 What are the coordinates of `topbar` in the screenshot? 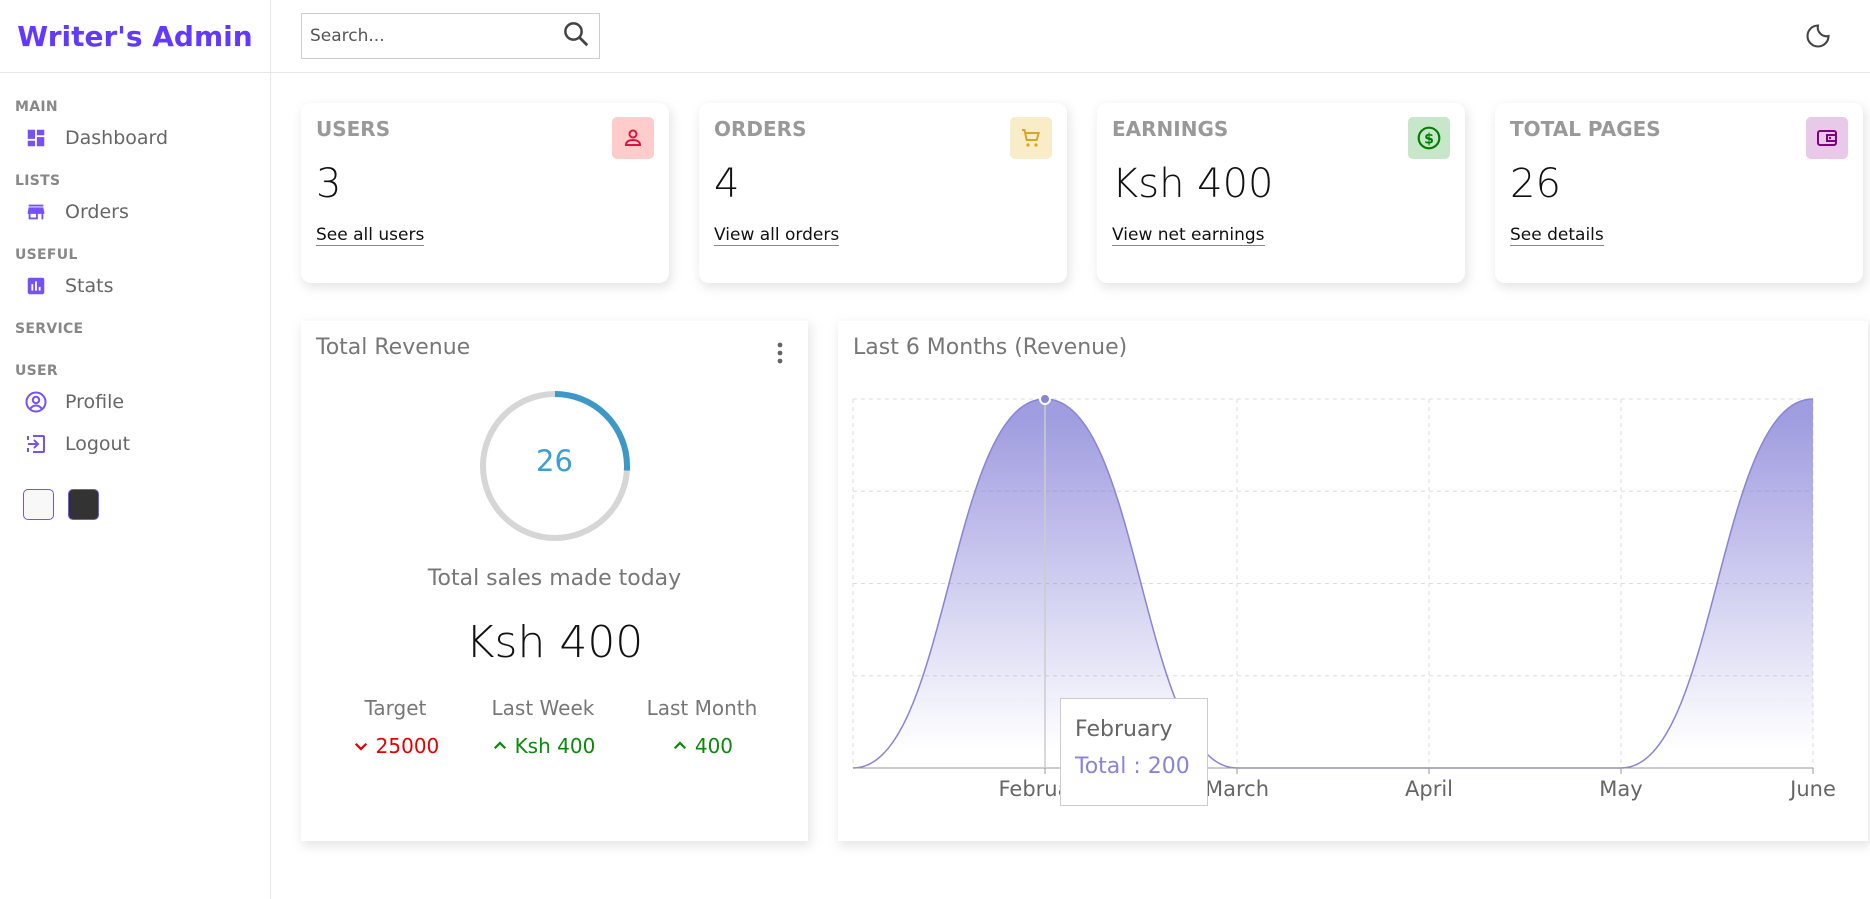 It's located at (1070, 36).